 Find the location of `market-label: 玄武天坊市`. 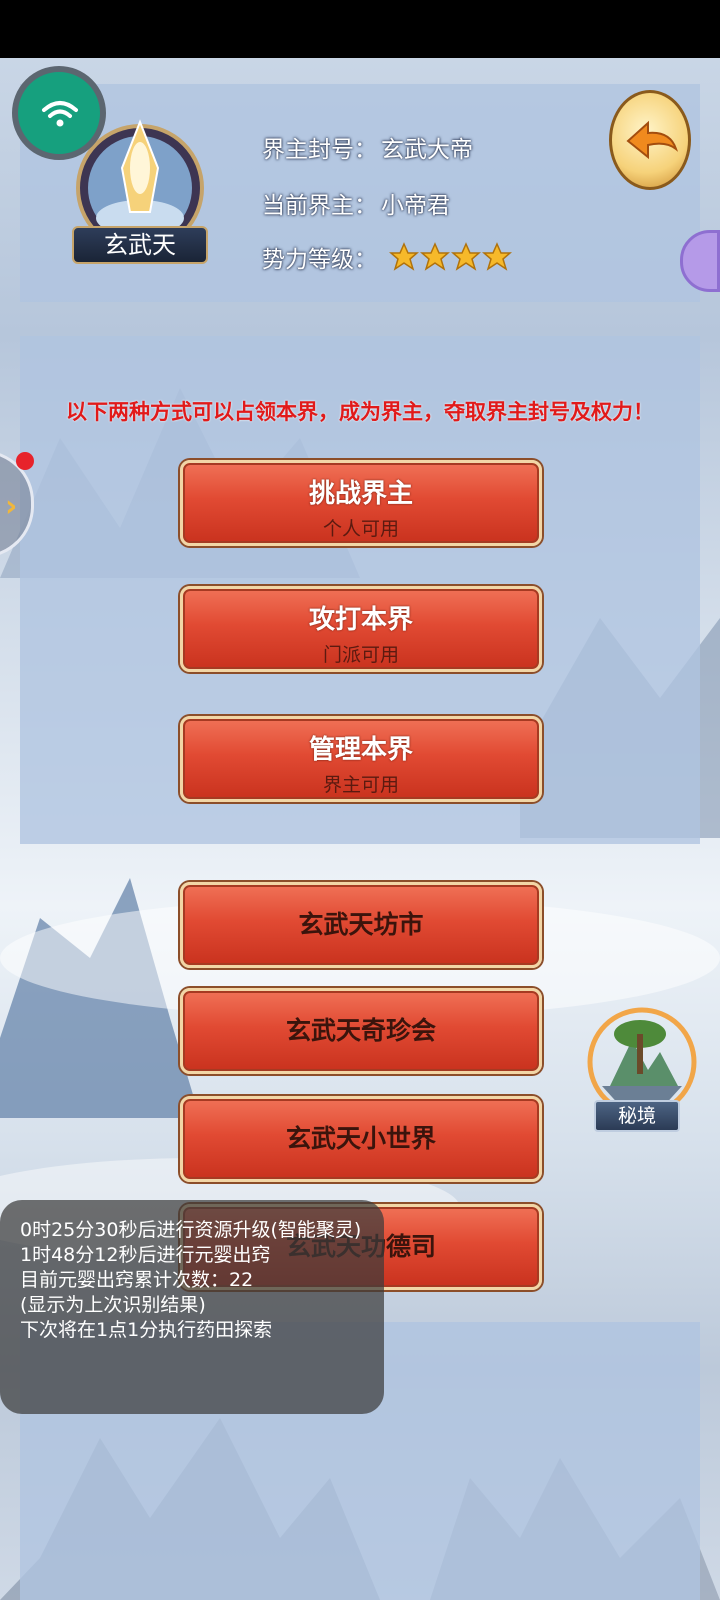

market-label: 玄武天坊市 is located at coordinates (361, 924).